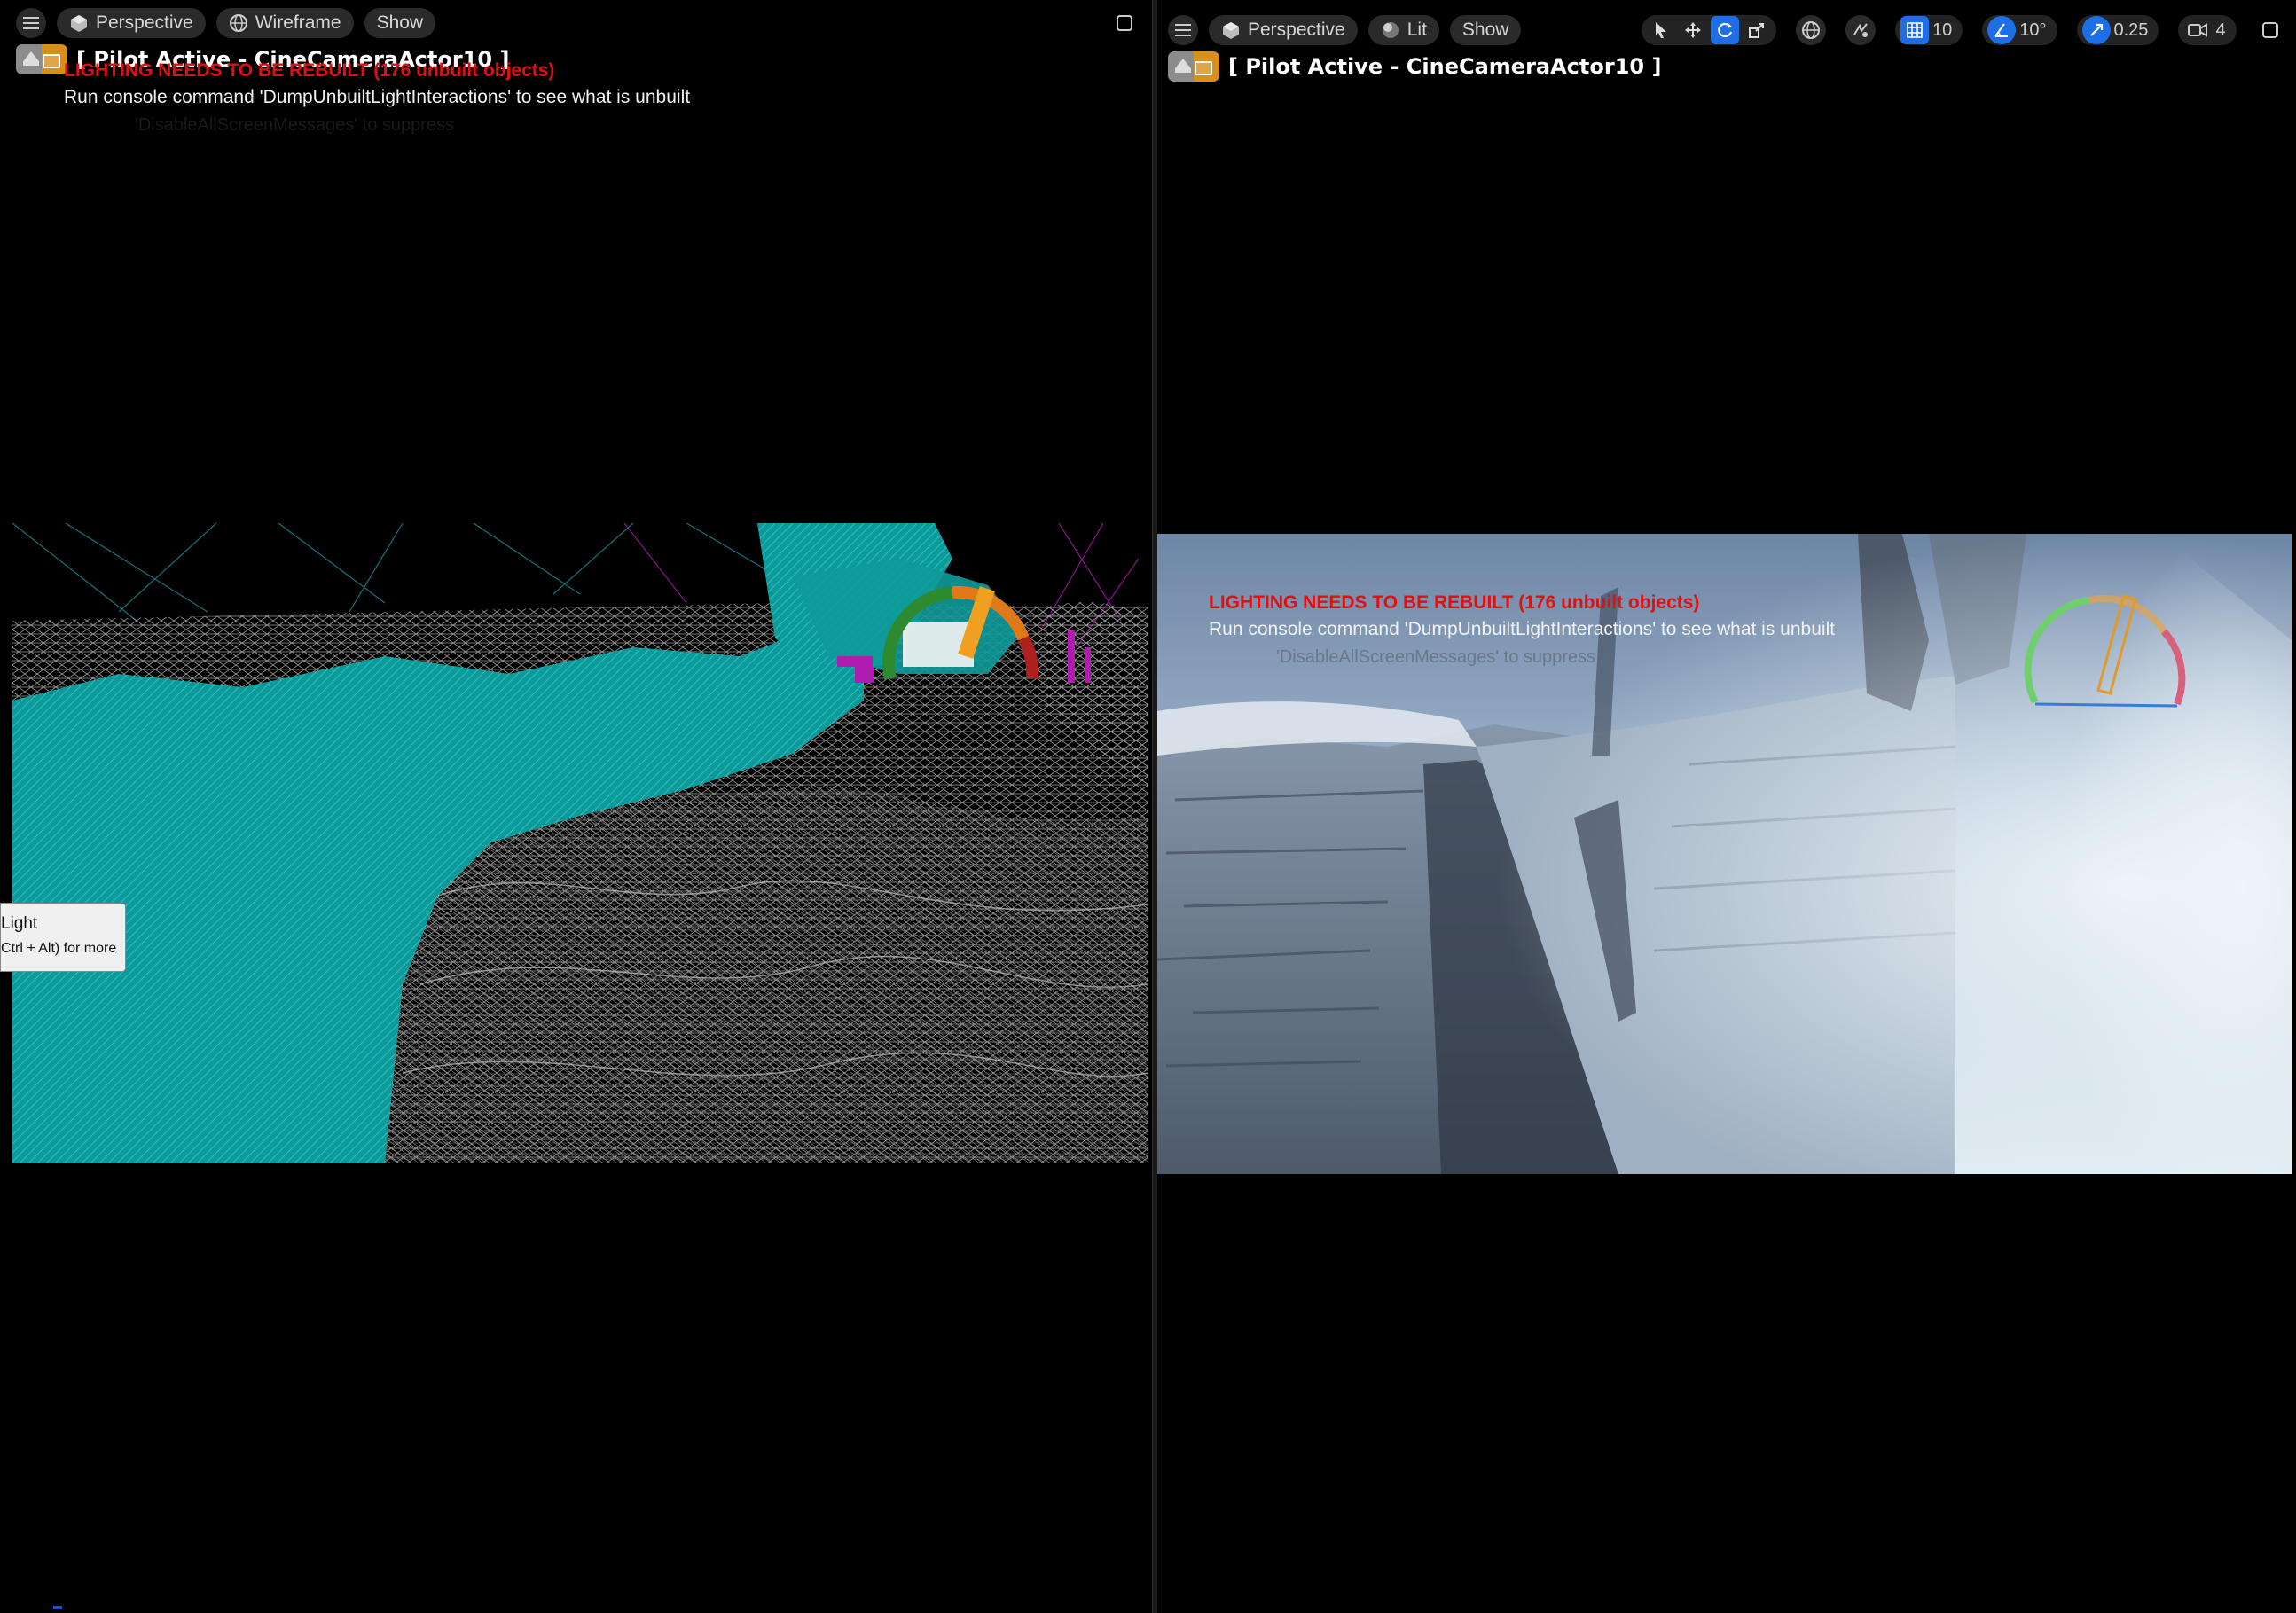 This screenshot has height=1613, width=2296. What do you see at coordinates (298, 22) in the screenshot?
I see `render-mode-label: Wireframe` at bounding box center [298, 22].